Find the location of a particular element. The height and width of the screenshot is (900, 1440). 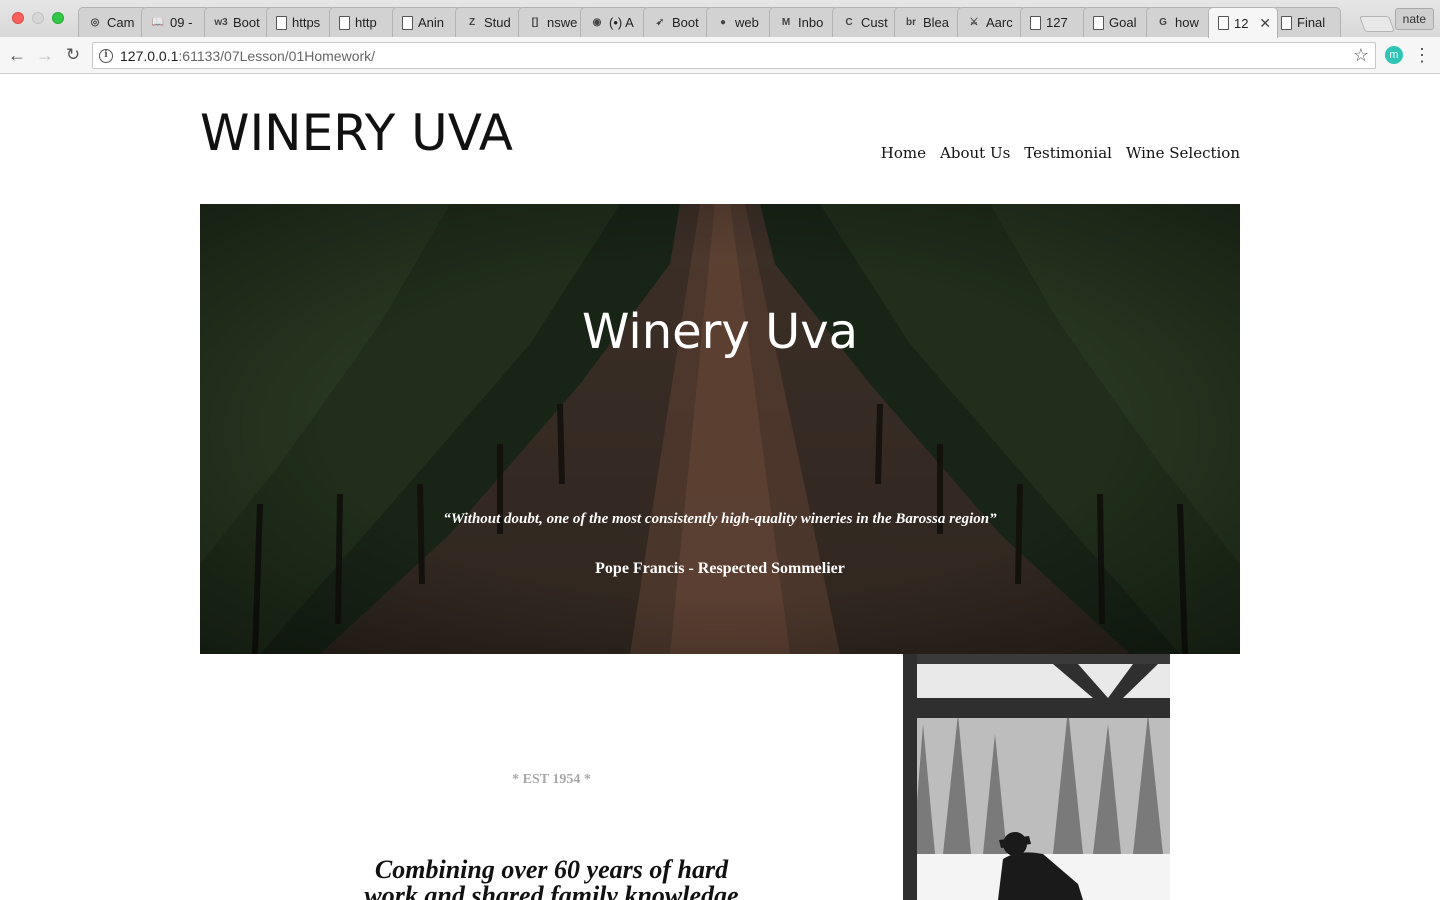

forward-arrow-icon: → is located at coordinates (45, 55).